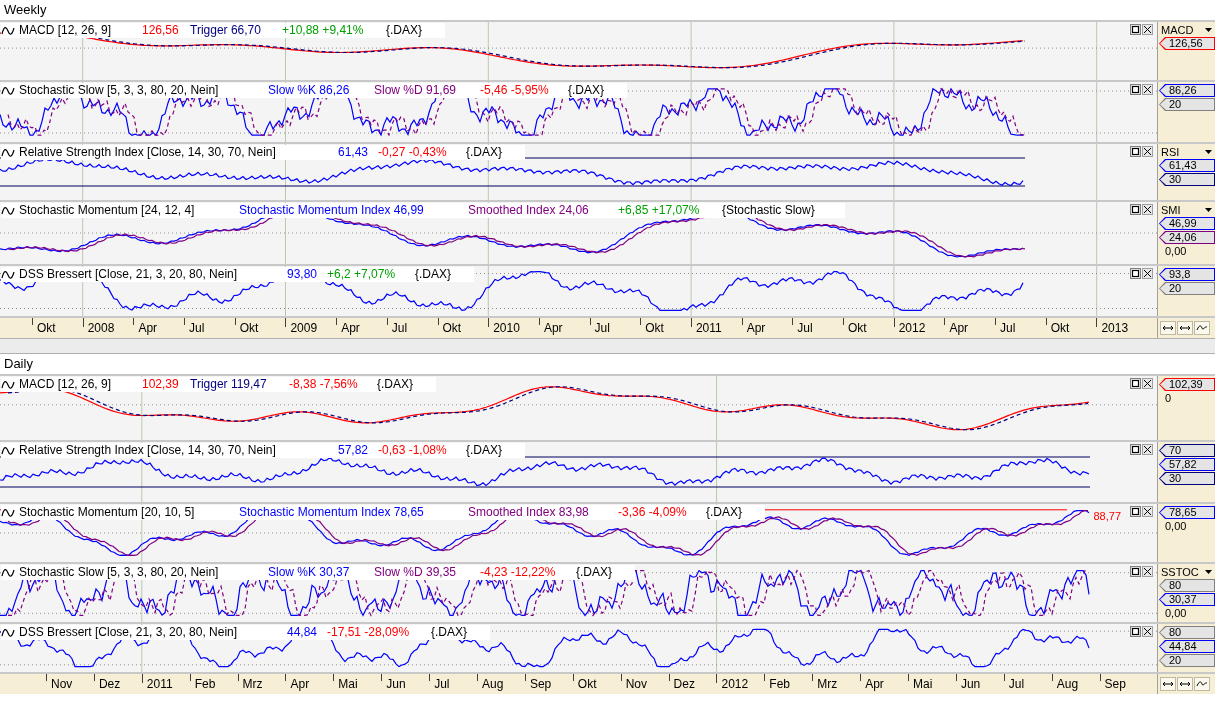 The image size is (1215, 708). Describe the element at coordinates (226, 30) in the screenshot. I see `legend-text: Trigger 66,70` at that location.